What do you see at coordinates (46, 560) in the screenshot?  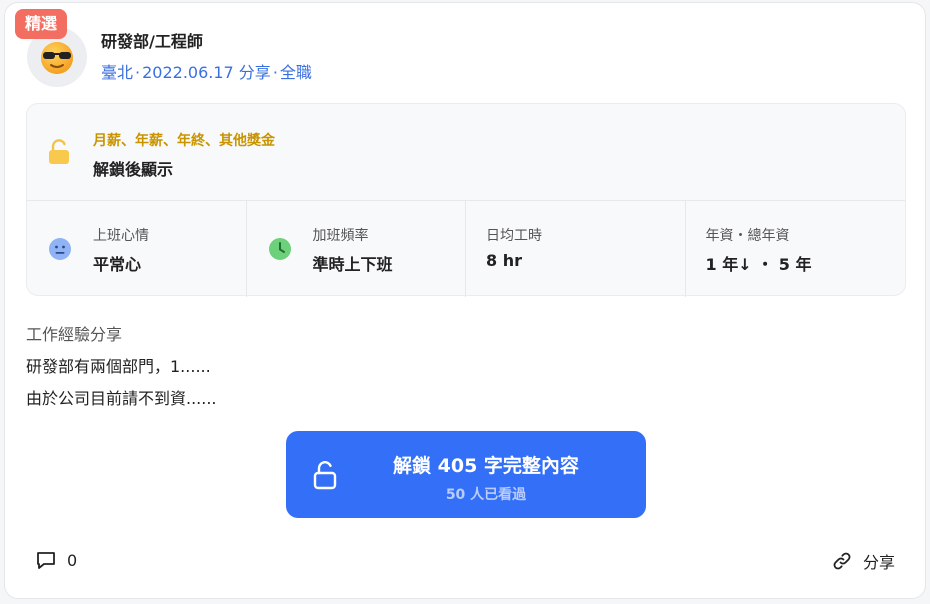 I see `comment-icon` at bounding box center [46, 560].